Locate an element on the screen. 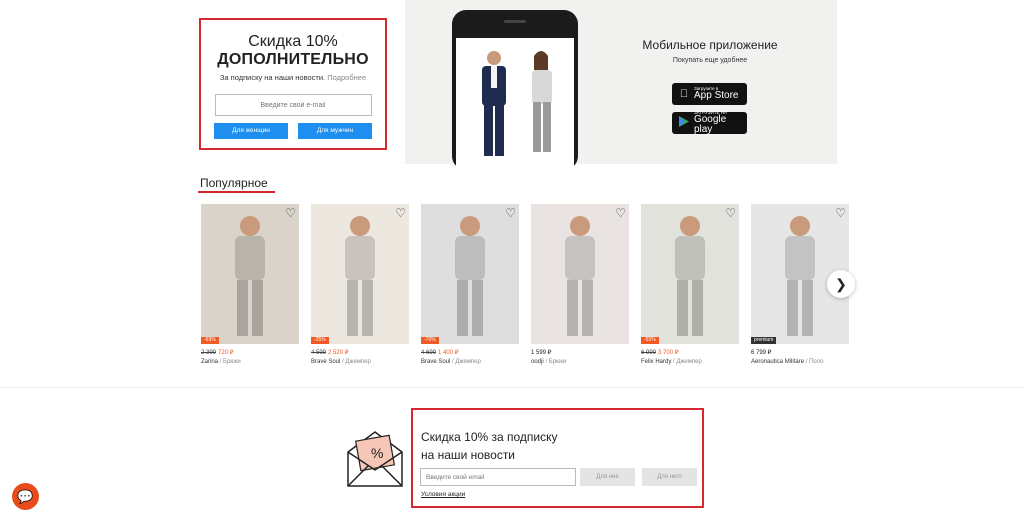 The height and width of the screenshot is (521, 1024). product-brand-line: Felix Hardy / Джемпер is located at coordinates (690, 362).